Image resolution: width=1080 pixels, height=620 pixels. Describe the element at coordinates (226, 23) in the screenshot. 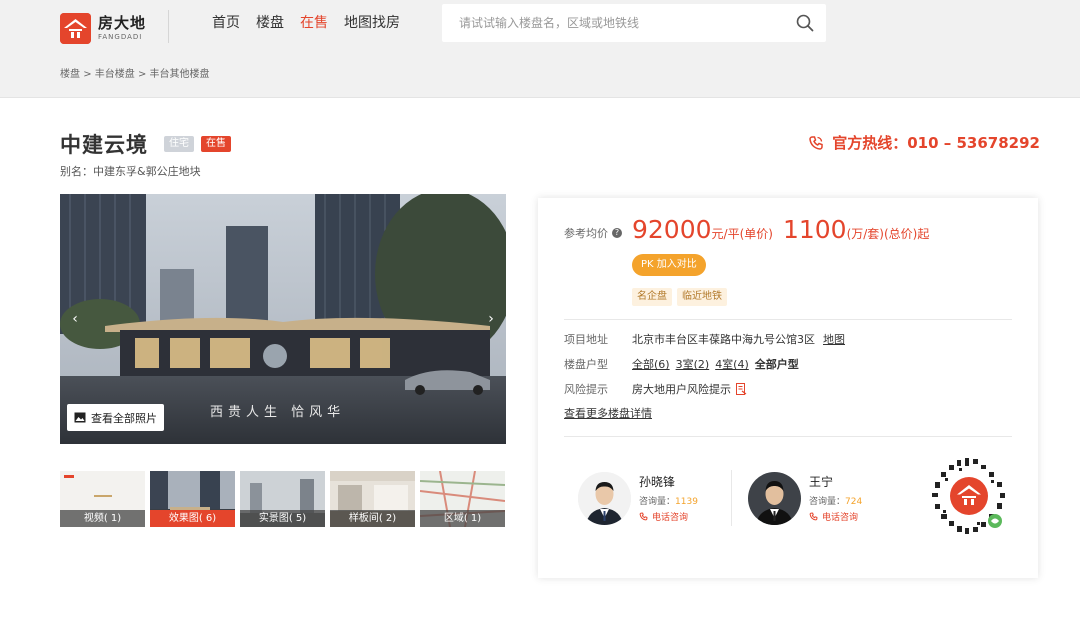

I see `nav-home: 首页` at that location.